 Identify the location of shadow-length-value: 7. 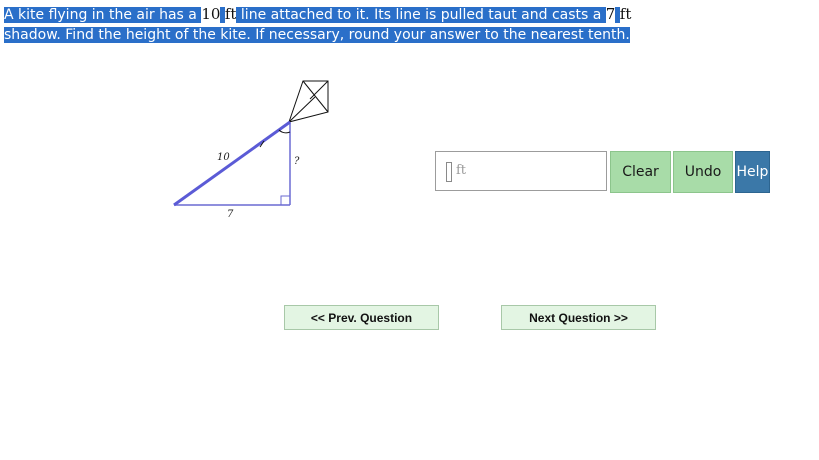
(610, 14).